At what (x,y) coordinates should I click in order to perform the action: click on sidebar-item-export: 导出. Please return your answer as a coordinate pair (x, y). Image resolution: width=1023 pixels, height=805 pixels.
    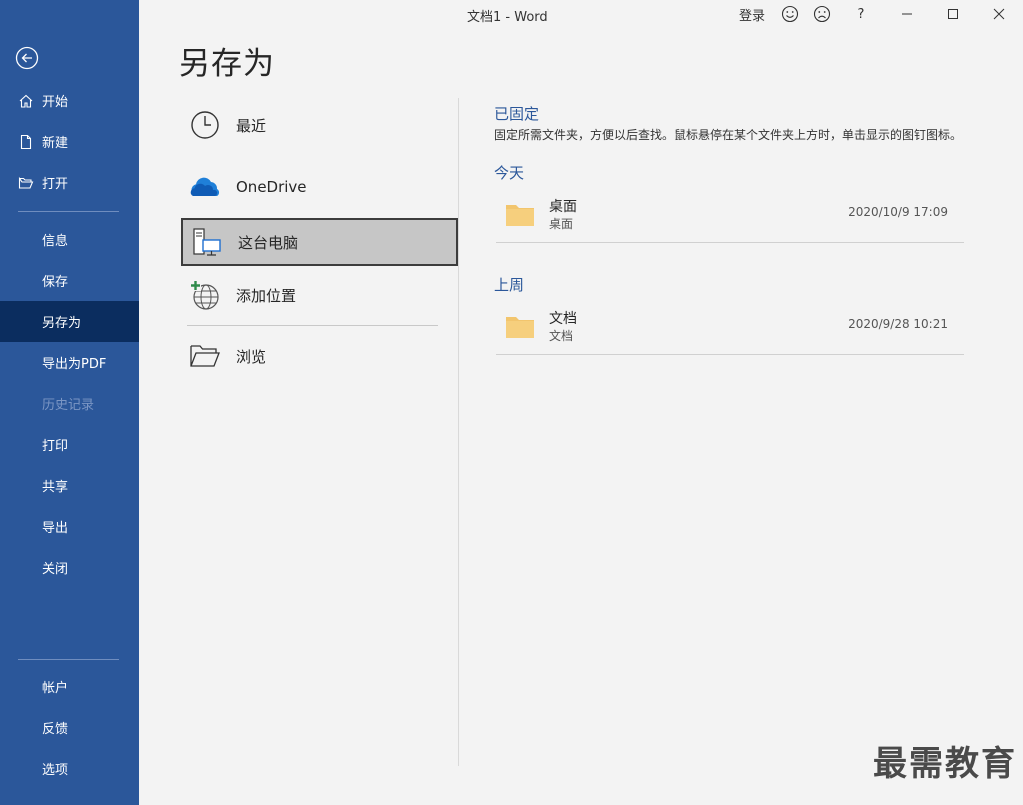
    Looking at the image, I should click on (69, 526).